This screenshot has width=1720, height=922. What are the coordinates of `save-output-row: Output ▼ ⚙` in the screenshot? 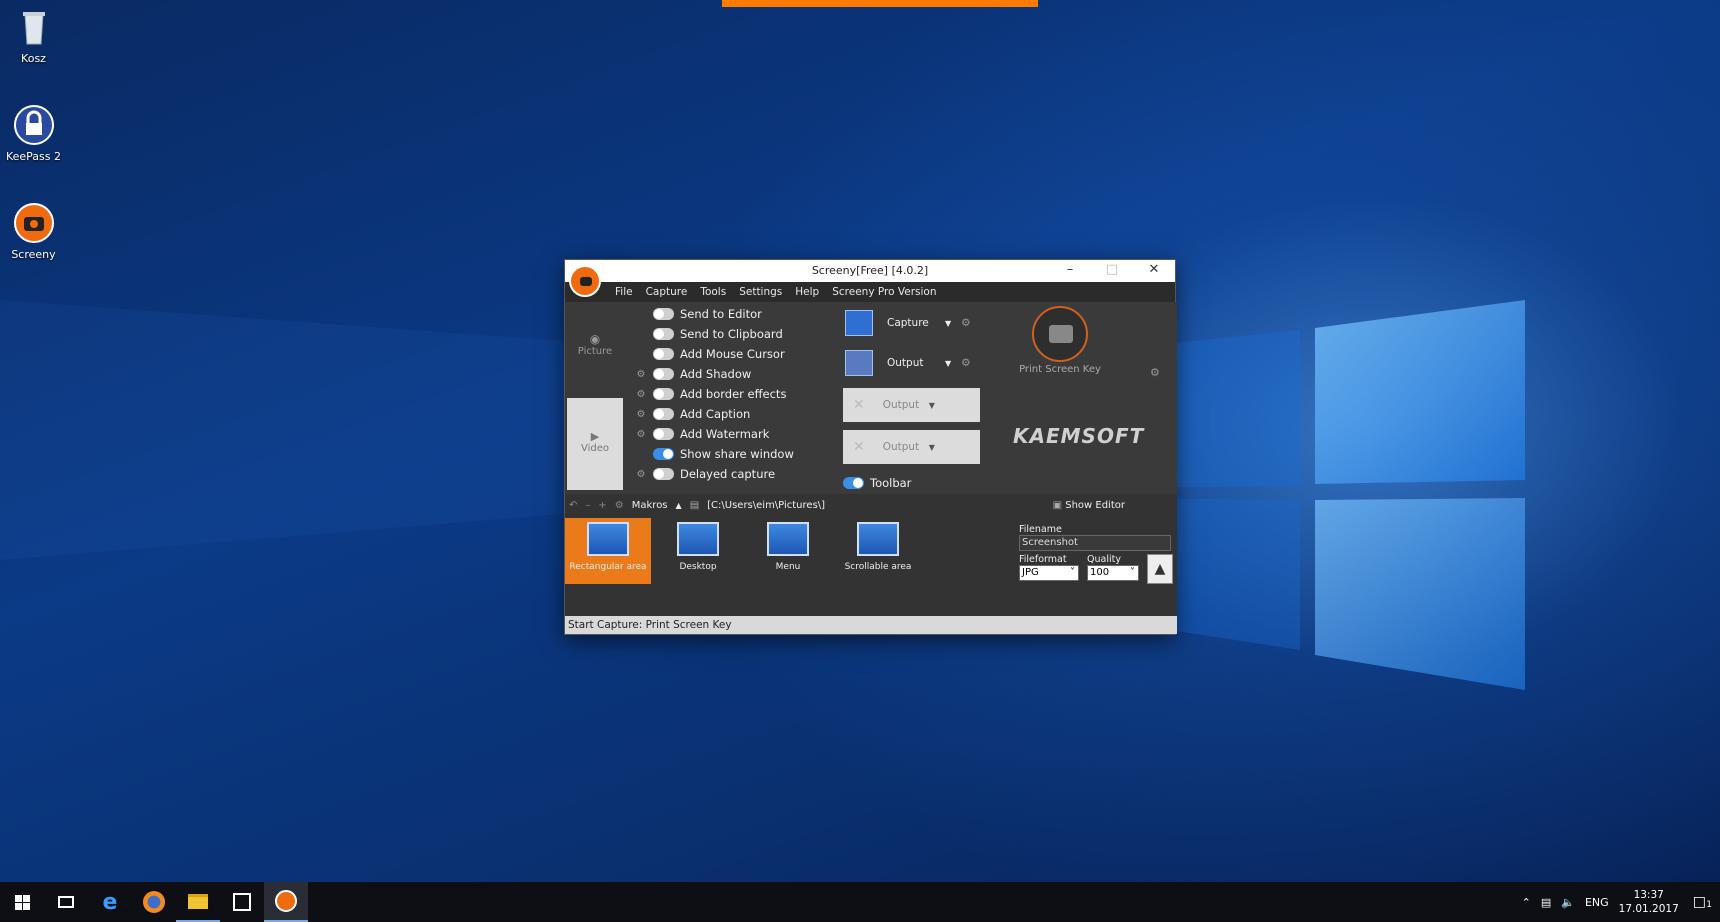 It's located at (915, 363).